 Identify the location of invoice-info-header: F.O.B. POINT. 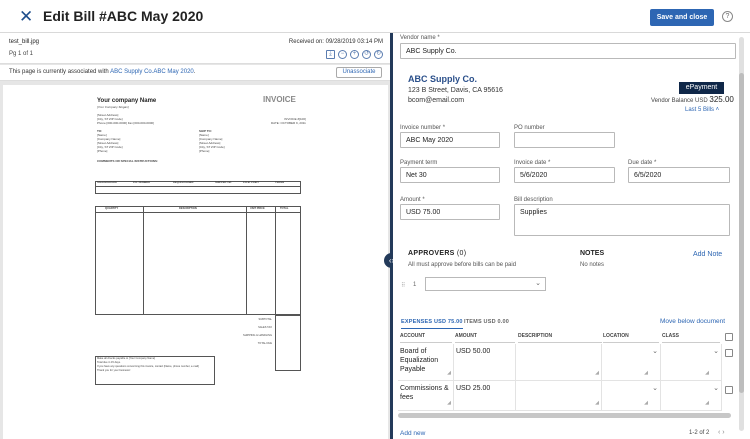
(251, 182).